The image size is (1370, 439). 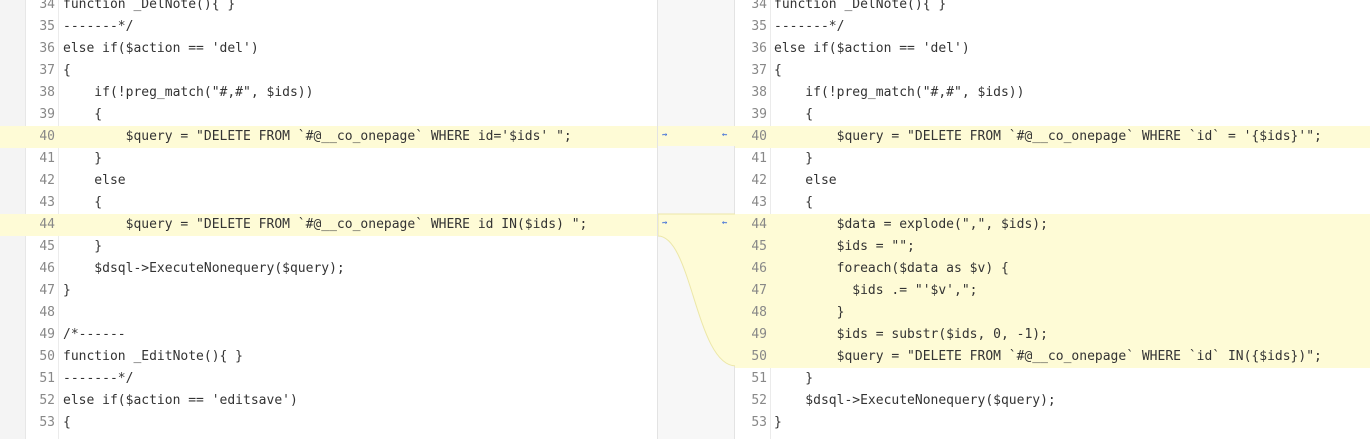 What do you see at coordinates (94, 334) in the screenshot?
I see `line-code: /*------` at bounding box center [94, 334].